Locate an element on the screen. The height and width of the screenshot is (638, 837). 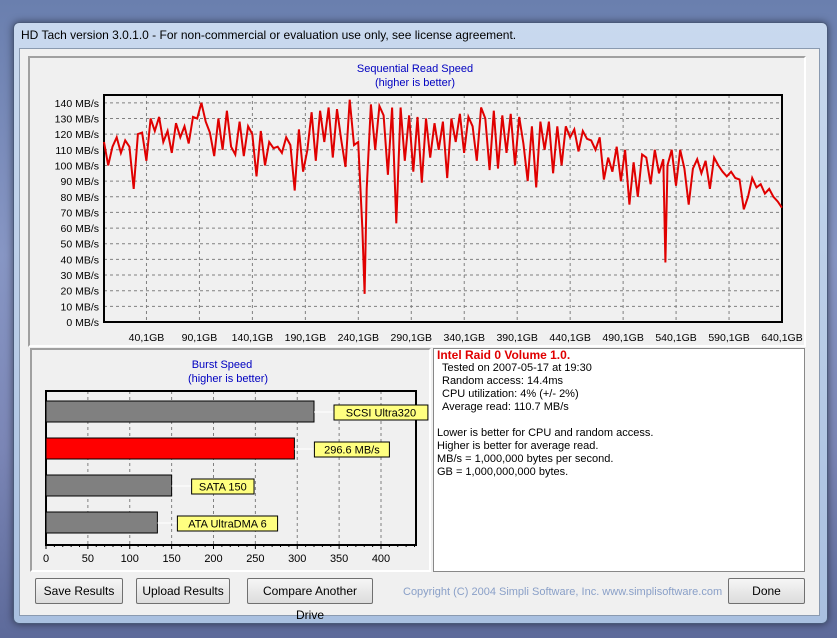
tested-date: Tested on 2007-05-17 at 19:30 is located at coordinates (517, 368).